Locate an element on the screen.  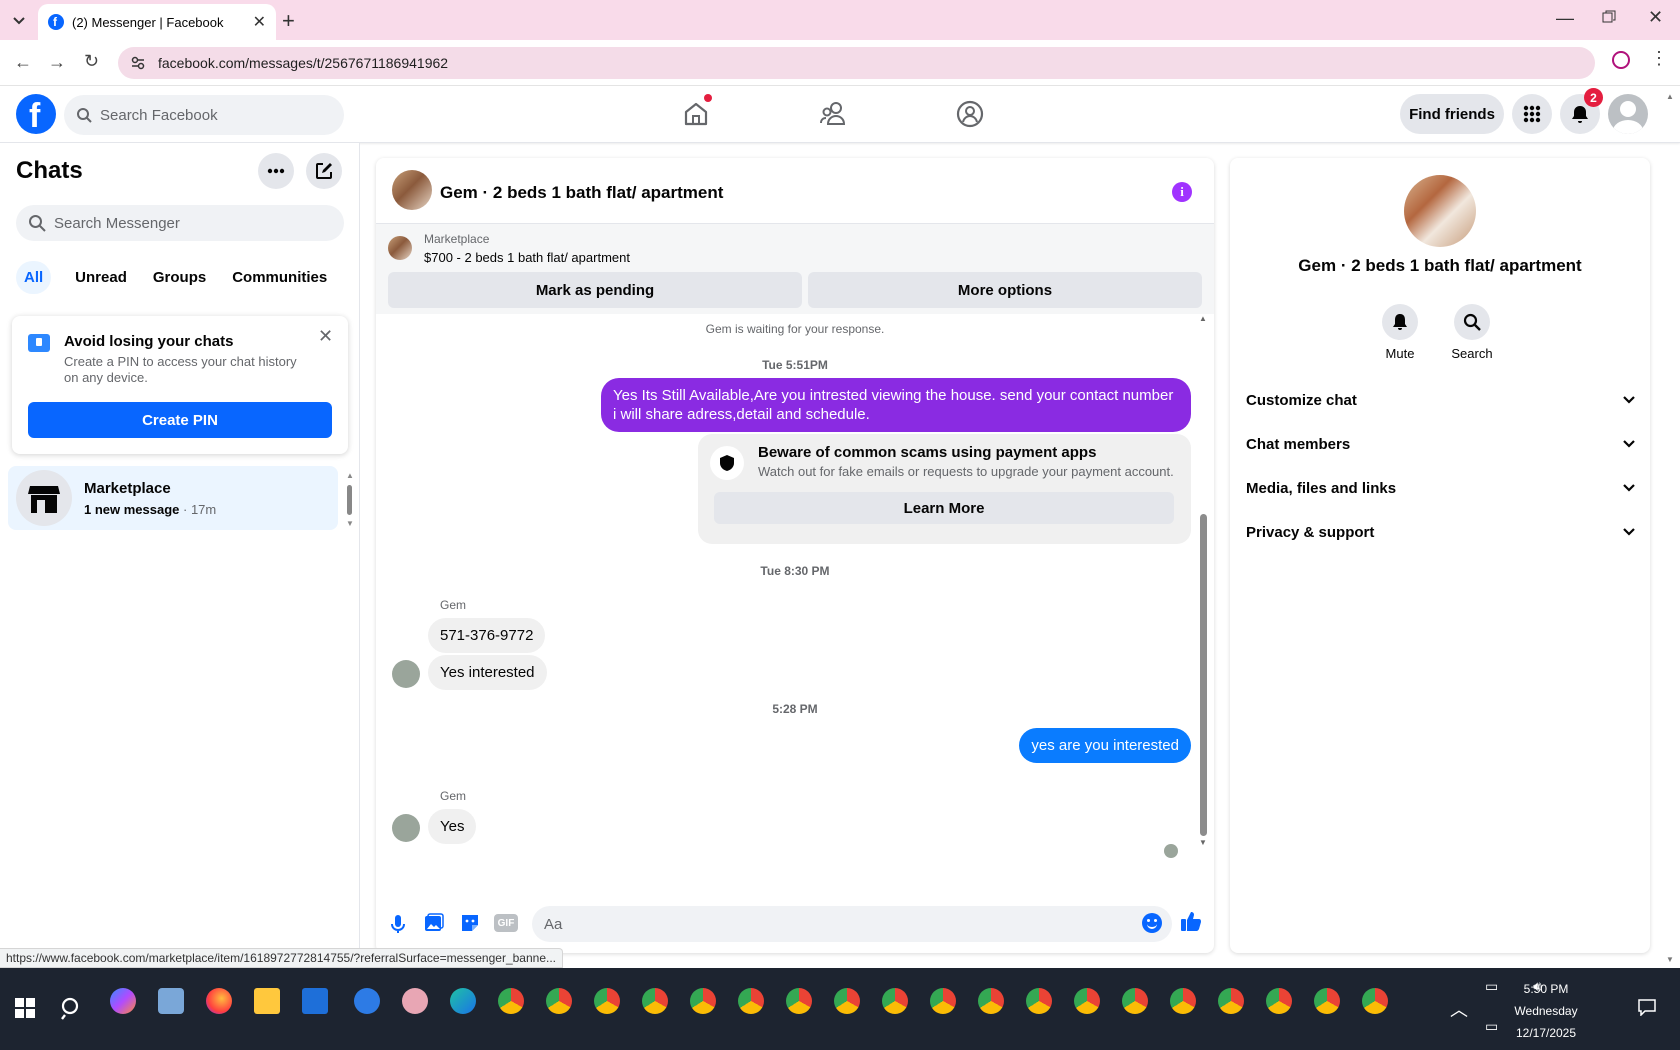
site-info-icon is located at coordinates (138, 63).